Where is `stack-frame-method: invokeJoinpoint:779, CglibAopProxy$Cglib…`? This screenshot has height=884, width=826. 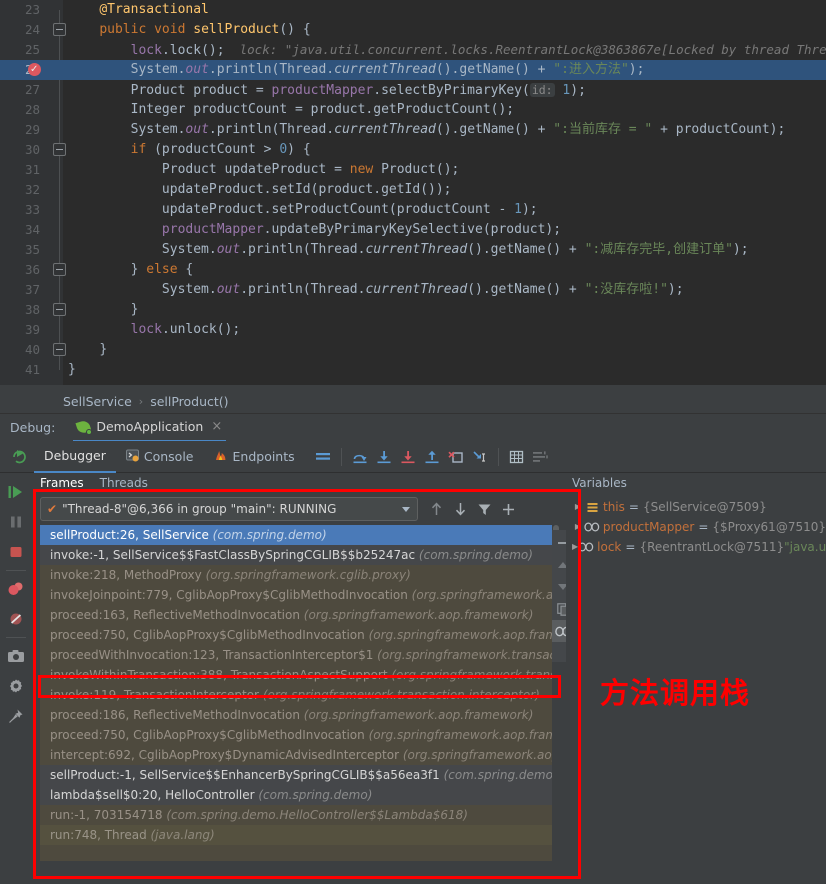
stack-frame-method: invokeJoinpoint:779, CglibAopProxy$Cglib… is located at coordinates (231, 595).